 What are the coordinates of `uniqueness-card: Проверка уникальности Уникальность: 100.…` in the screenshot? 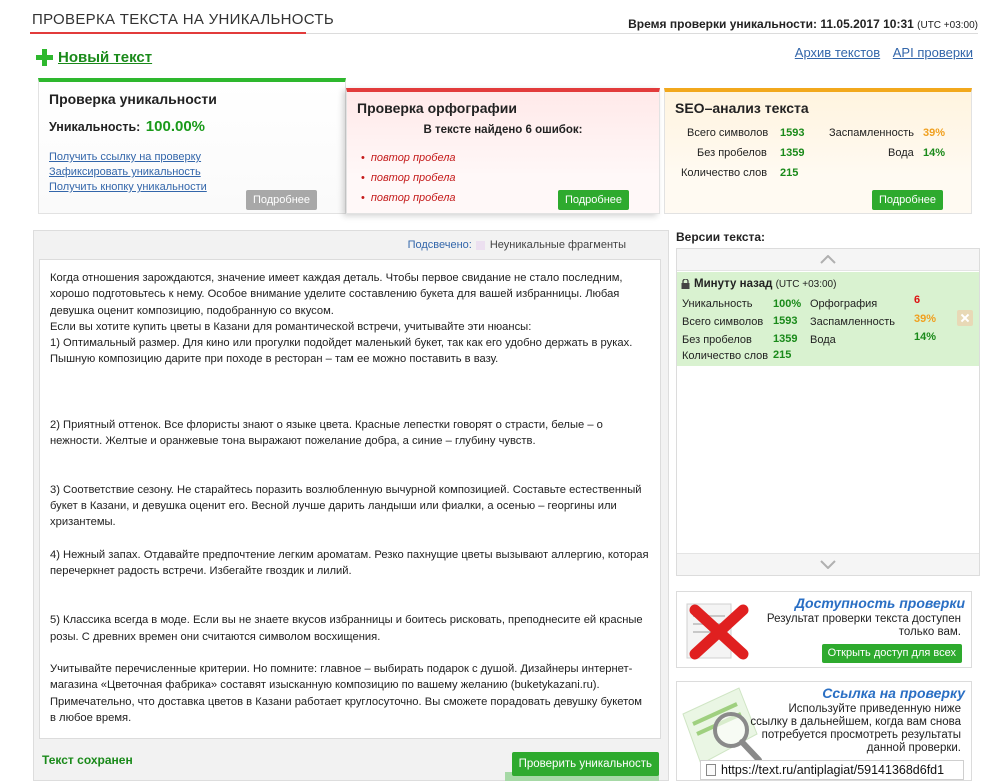 It's located at (192, 146).